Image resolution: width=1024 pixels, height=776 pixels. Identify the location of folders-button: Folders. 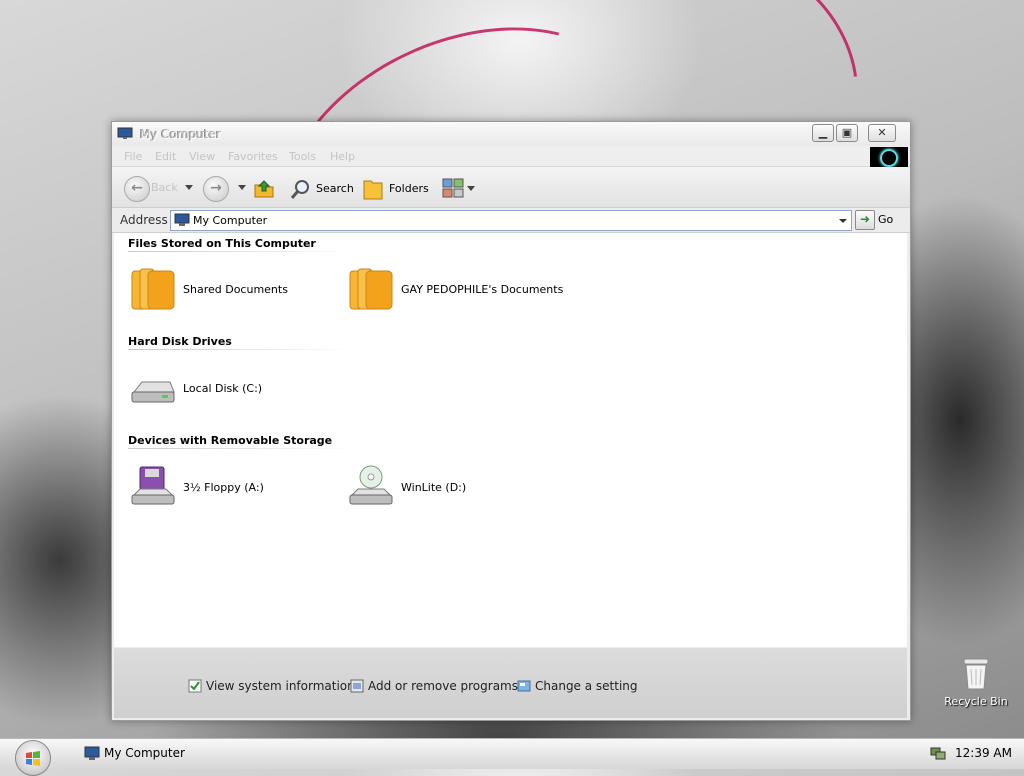
(409, 188).